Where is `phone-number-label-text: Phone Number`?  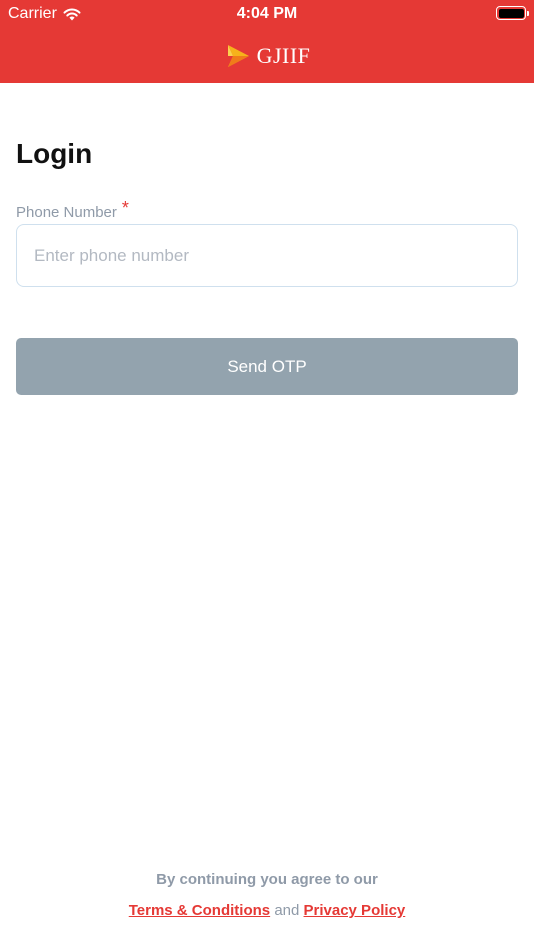
phone-number-label-text: Phone Number is located at coordinates (66, 212).